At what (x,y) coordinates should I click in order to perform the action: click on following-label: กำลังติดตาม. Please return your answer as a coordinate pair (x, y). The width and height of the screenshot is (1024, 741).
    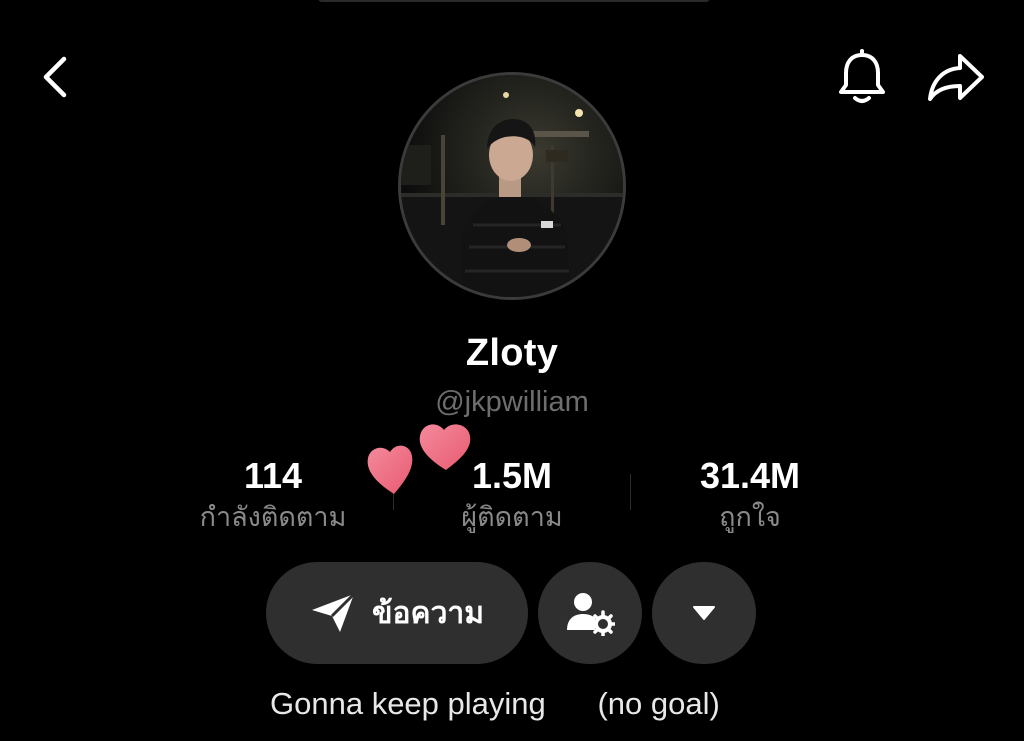
    Looking at the image, I should click on (273, 517).